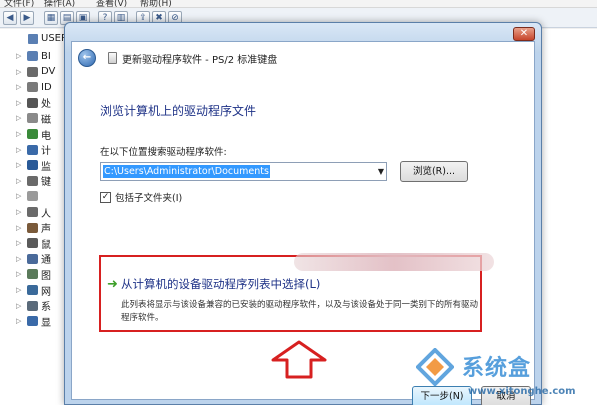  Describe the element at coordinates (59, 3) in the screenshot. I see `menu-action: 操作(A)` at that location.